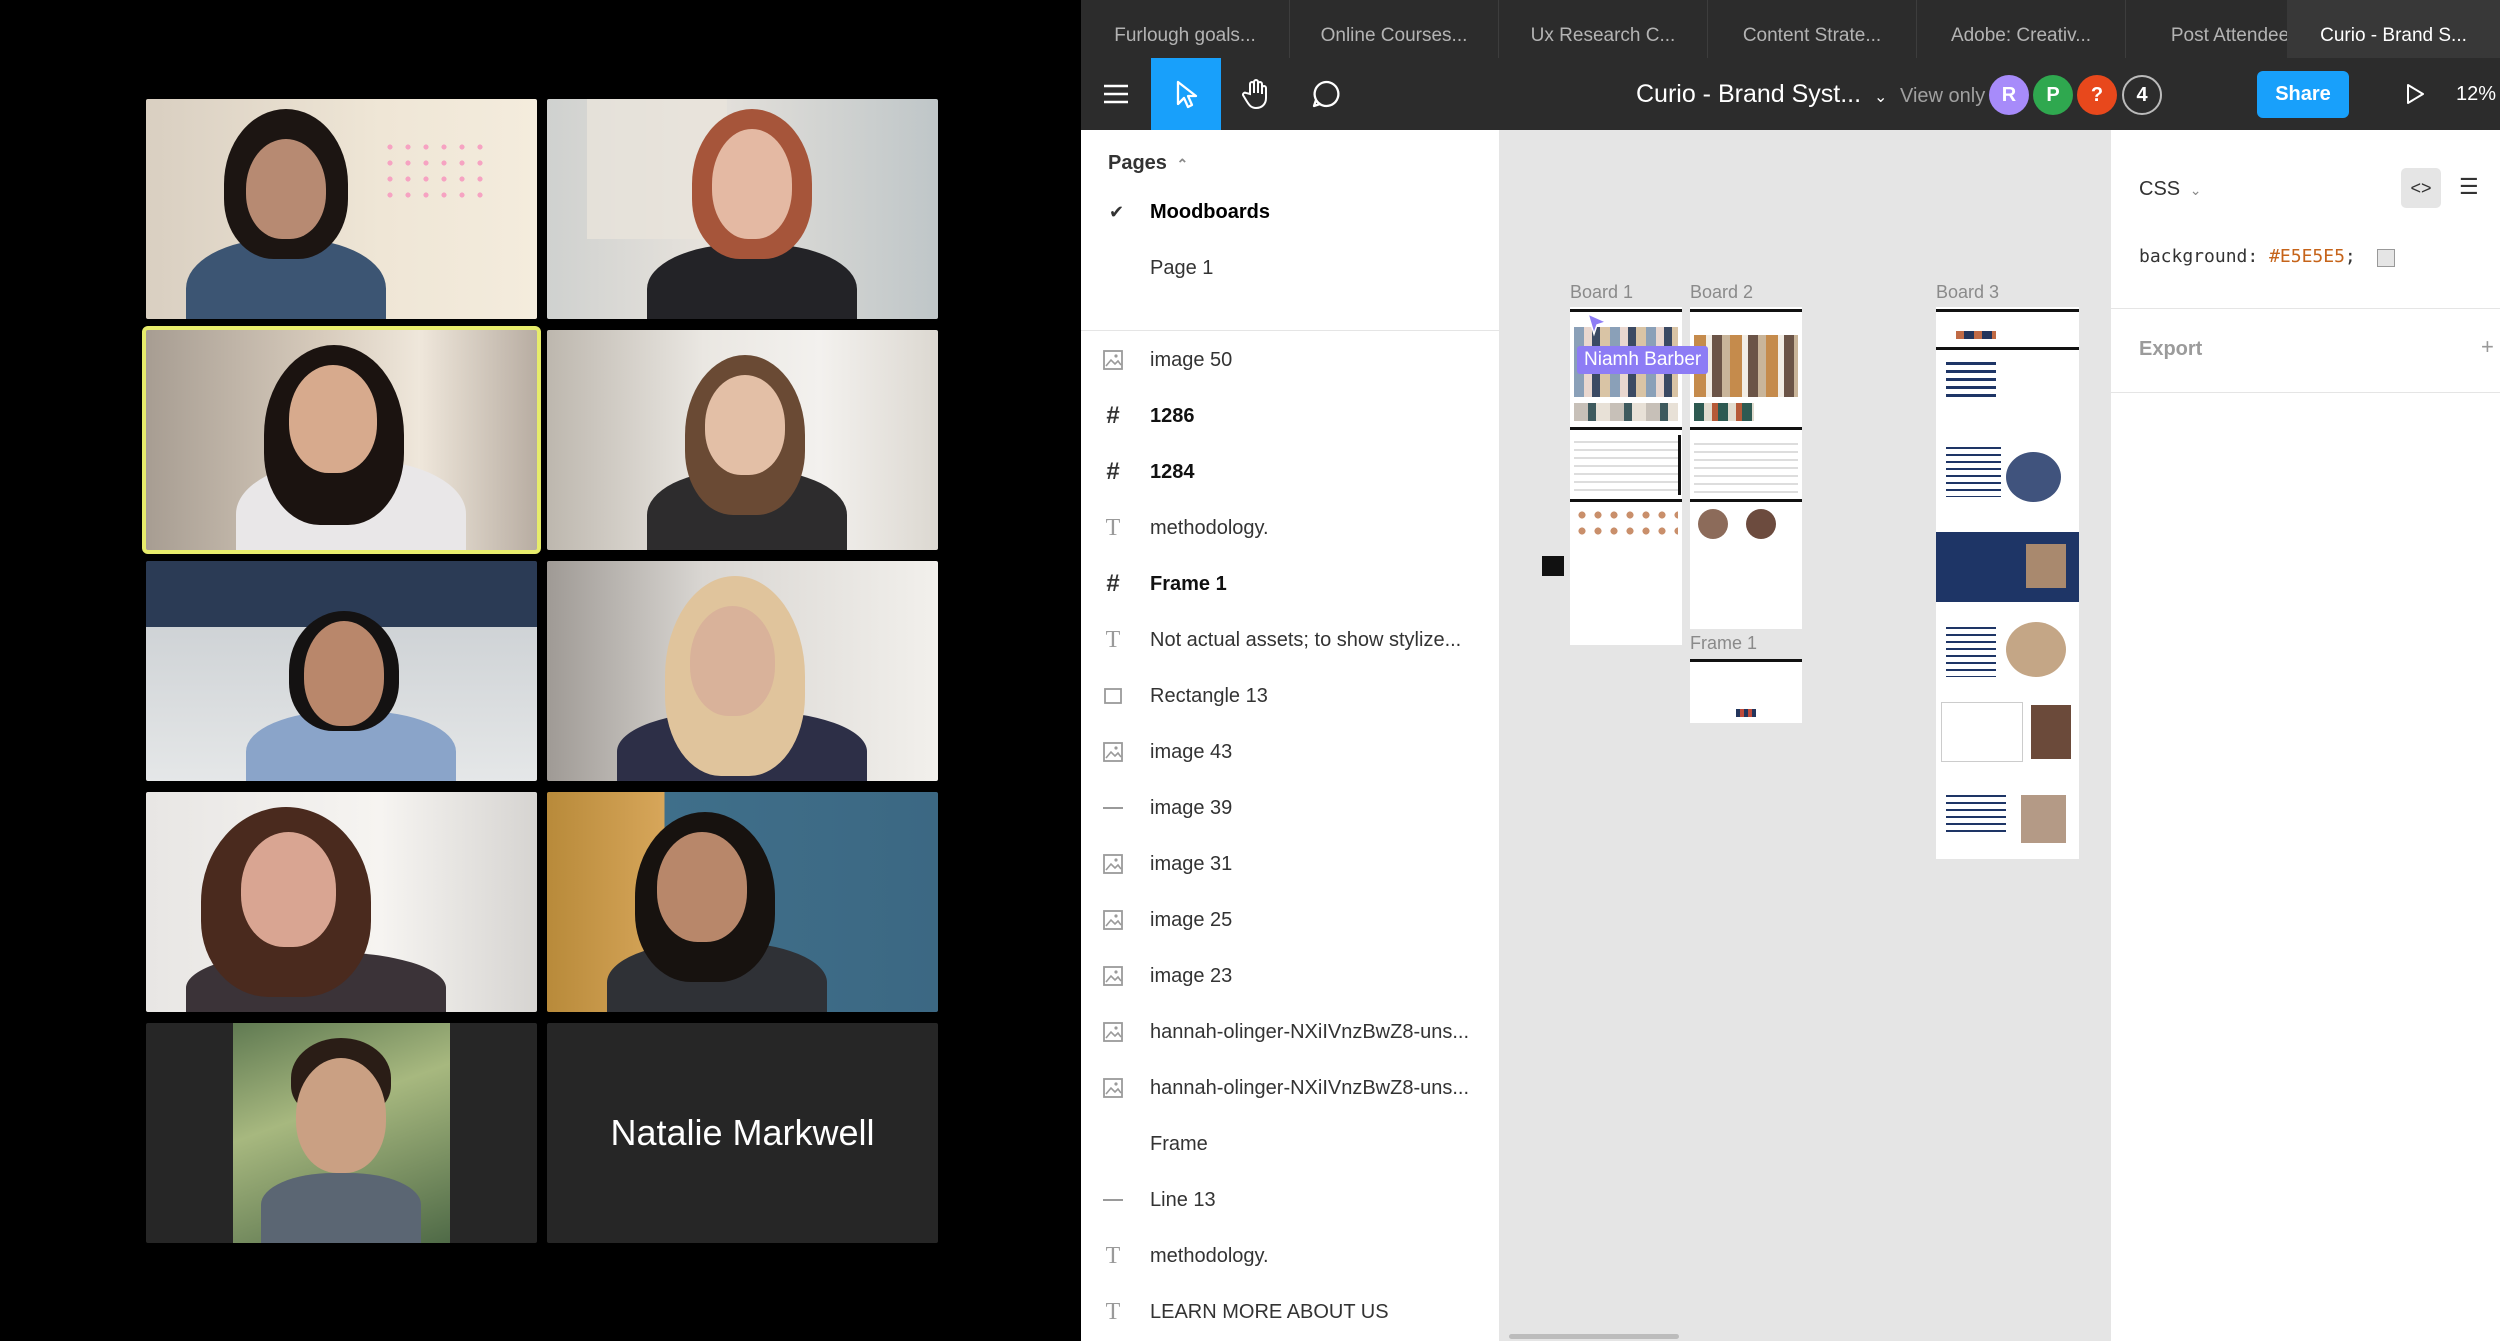 Image resolution: width=2500 pixels, height=1341 pixels. Describe the element at coordinates (1256, 94) in the screenshot. I see `hand-tool-button` at that location.